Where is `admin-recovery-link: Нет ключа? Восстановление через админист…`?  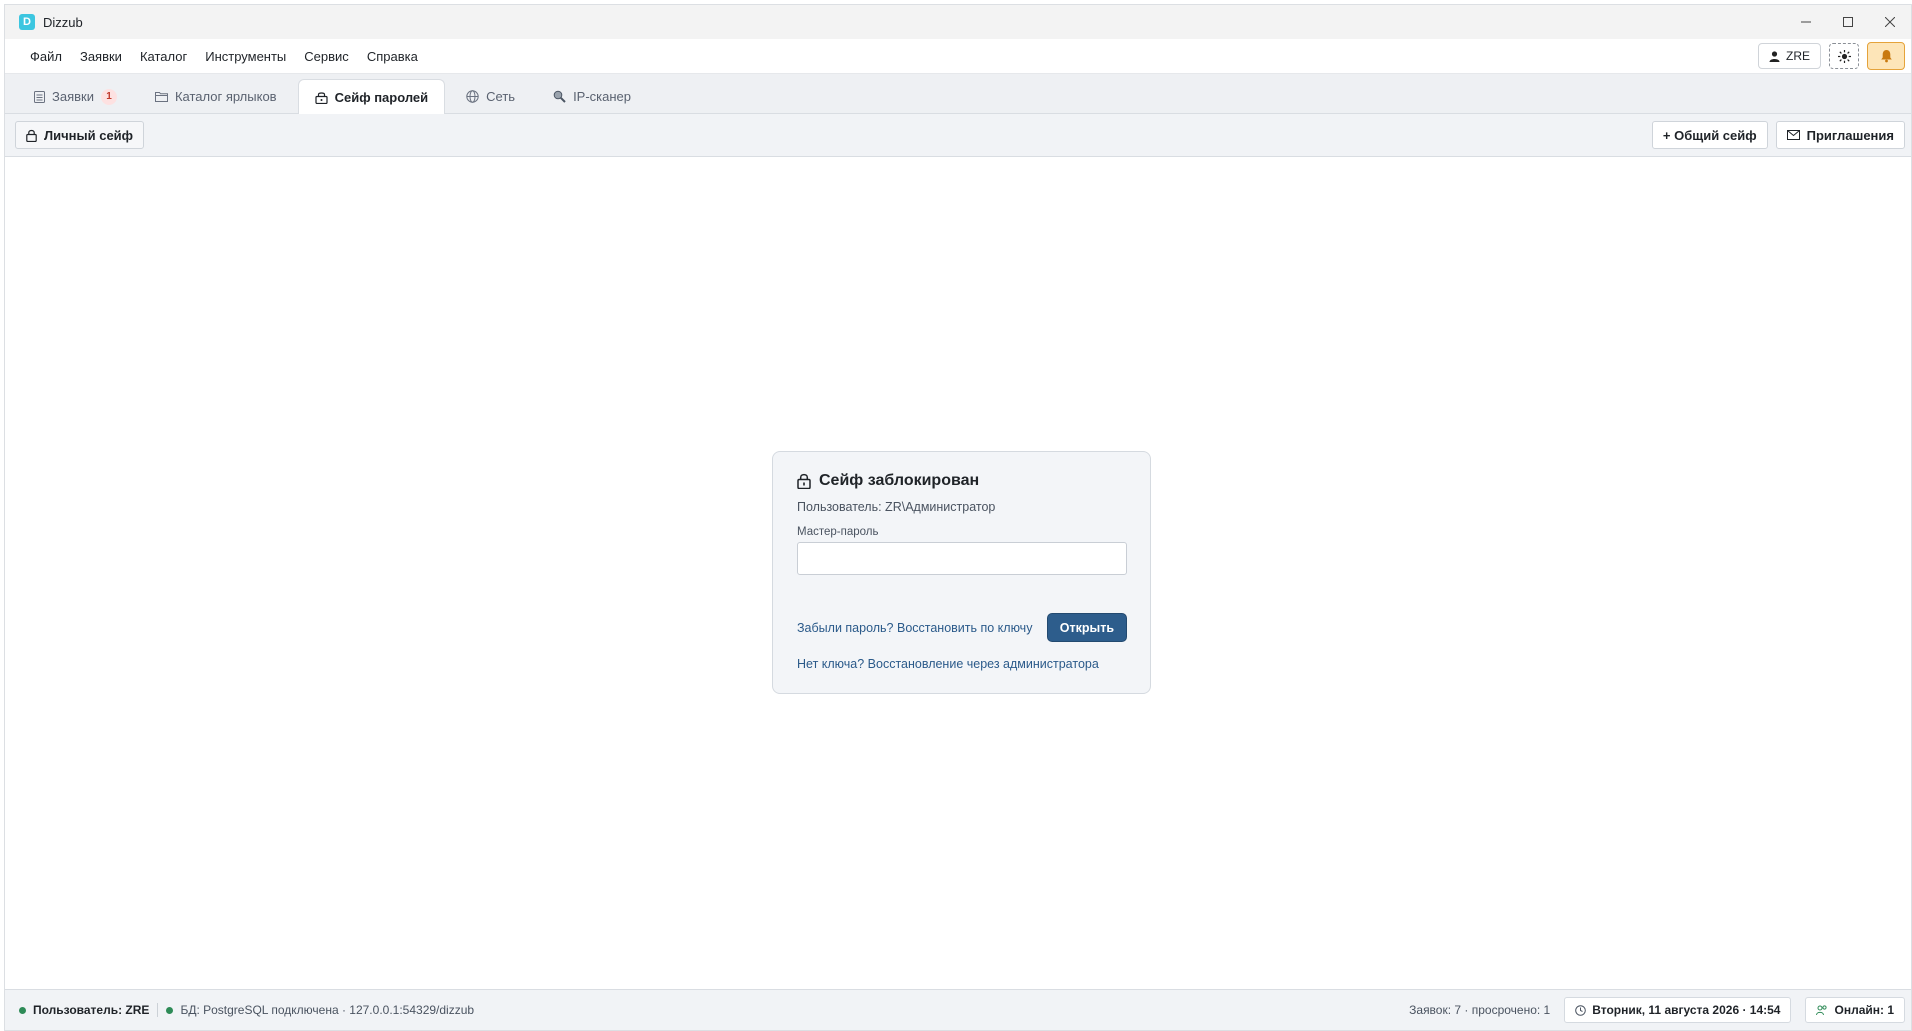
admin-recovery-link: Нет ключа? Восстановление через админист… is located at coordinates (948, 664).